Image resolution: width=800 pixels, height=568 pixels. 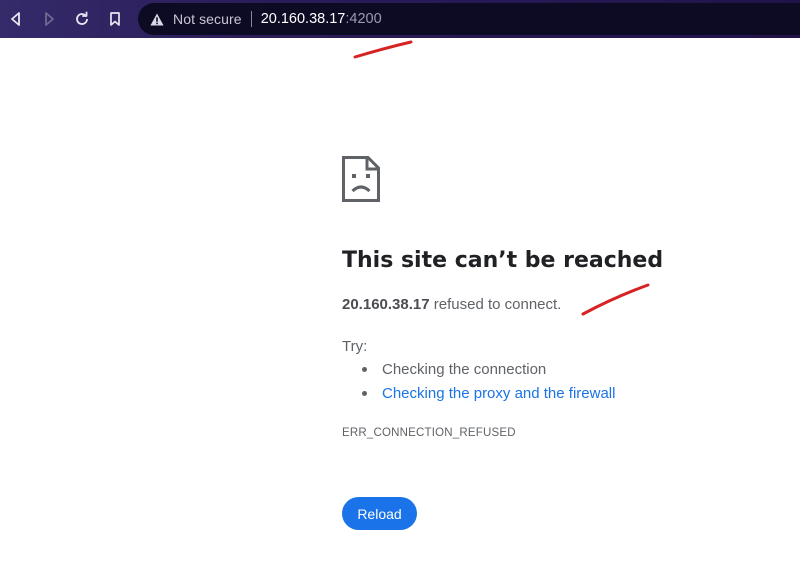 I want to click on sad-page-icon, so click(x=361, y=179).